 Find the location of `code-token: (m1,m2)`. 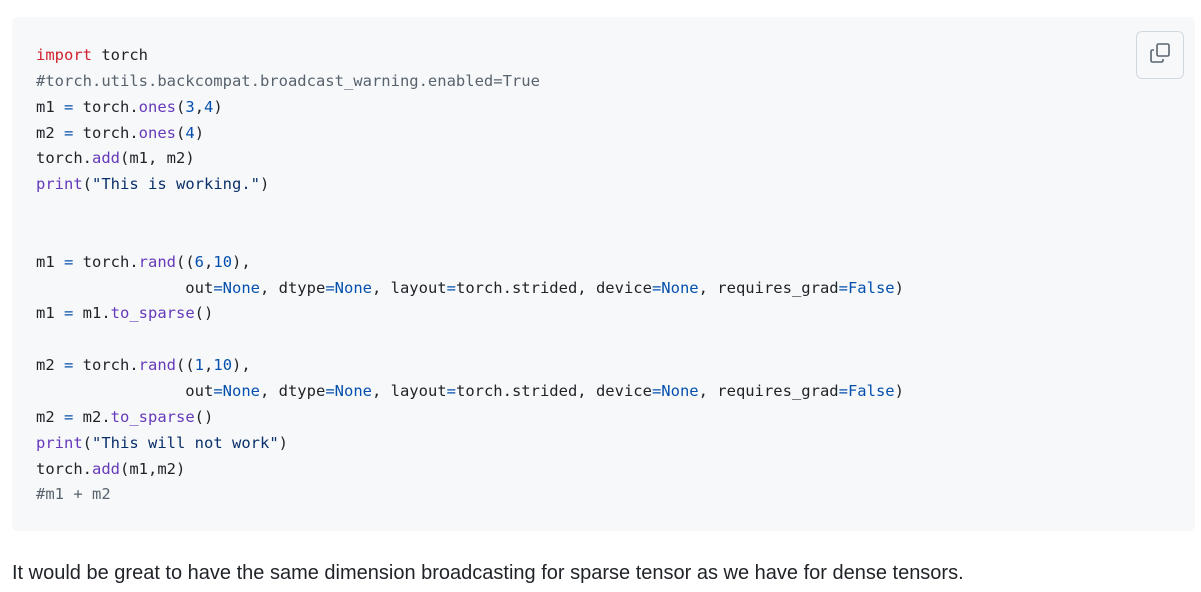

code-token: (m1,m2) is located at coordinates (153, 468).